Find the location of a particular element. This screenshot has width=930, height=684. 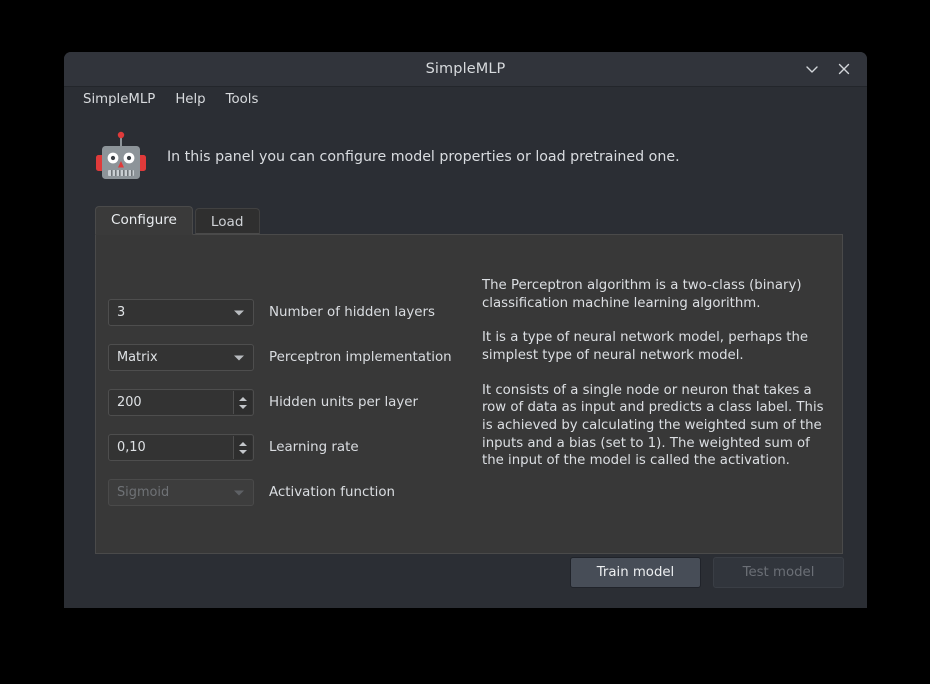

hidden-units-value: 200 is located at coordinates (129, 402).